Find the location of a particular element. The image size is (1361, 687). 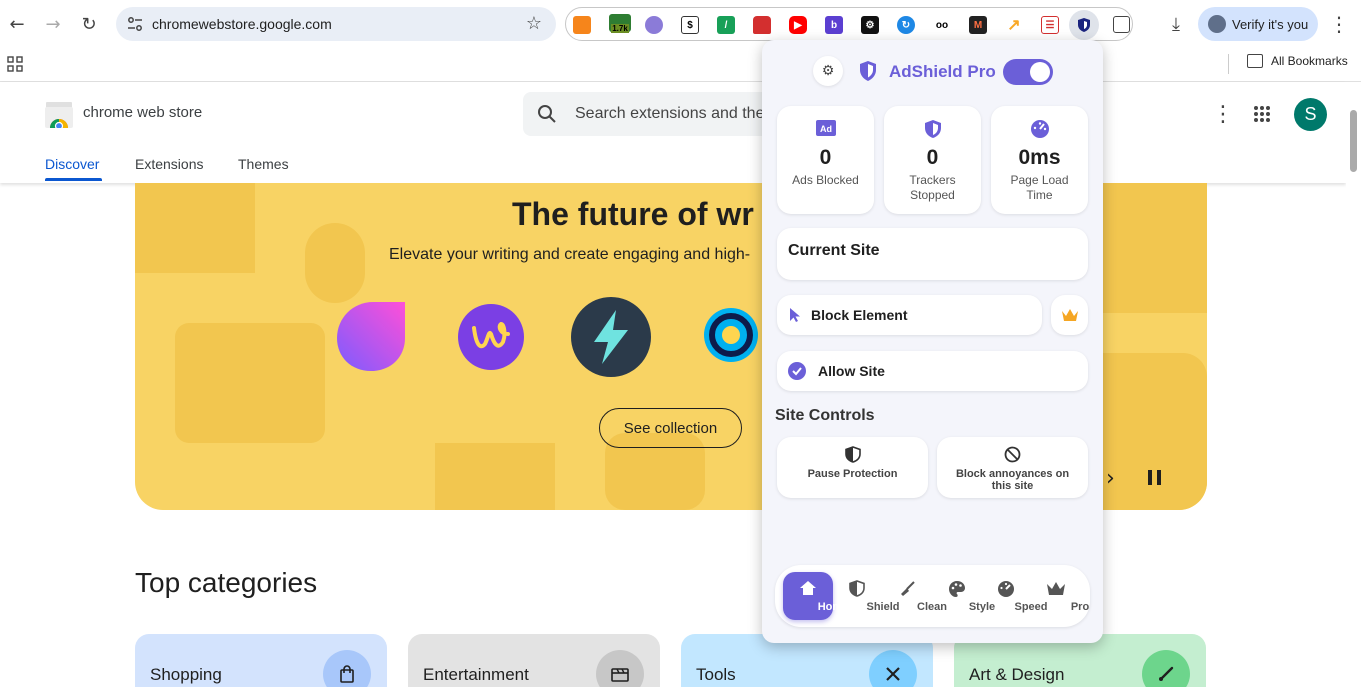

trackers-stopped-value: 0 is located at coordinates (932, 157).